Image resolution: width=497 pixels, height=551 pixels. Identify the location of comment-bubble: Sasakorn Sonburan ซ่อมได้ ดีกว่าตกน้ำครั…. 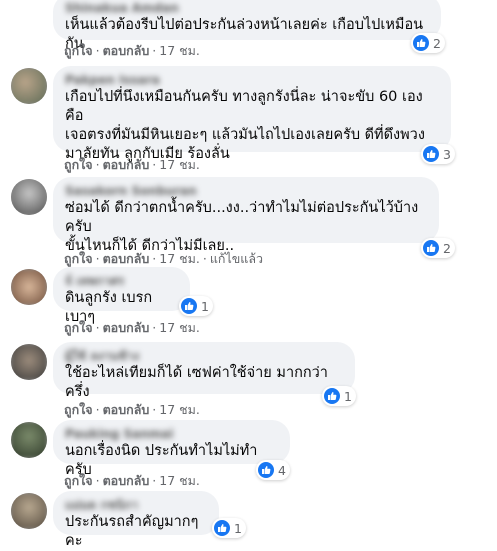
(246, 215).